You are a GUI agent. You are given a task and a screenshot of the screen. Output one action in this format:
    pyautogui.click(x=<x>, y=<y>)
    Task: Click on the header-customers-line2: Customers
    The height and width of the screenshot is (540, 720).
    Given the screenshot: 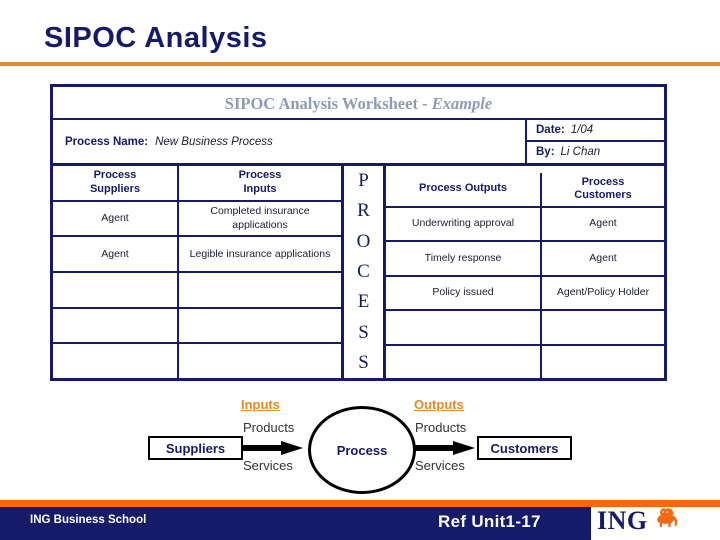 What is the action you would take?
    pyautogui.click(x=603, y=195)
    